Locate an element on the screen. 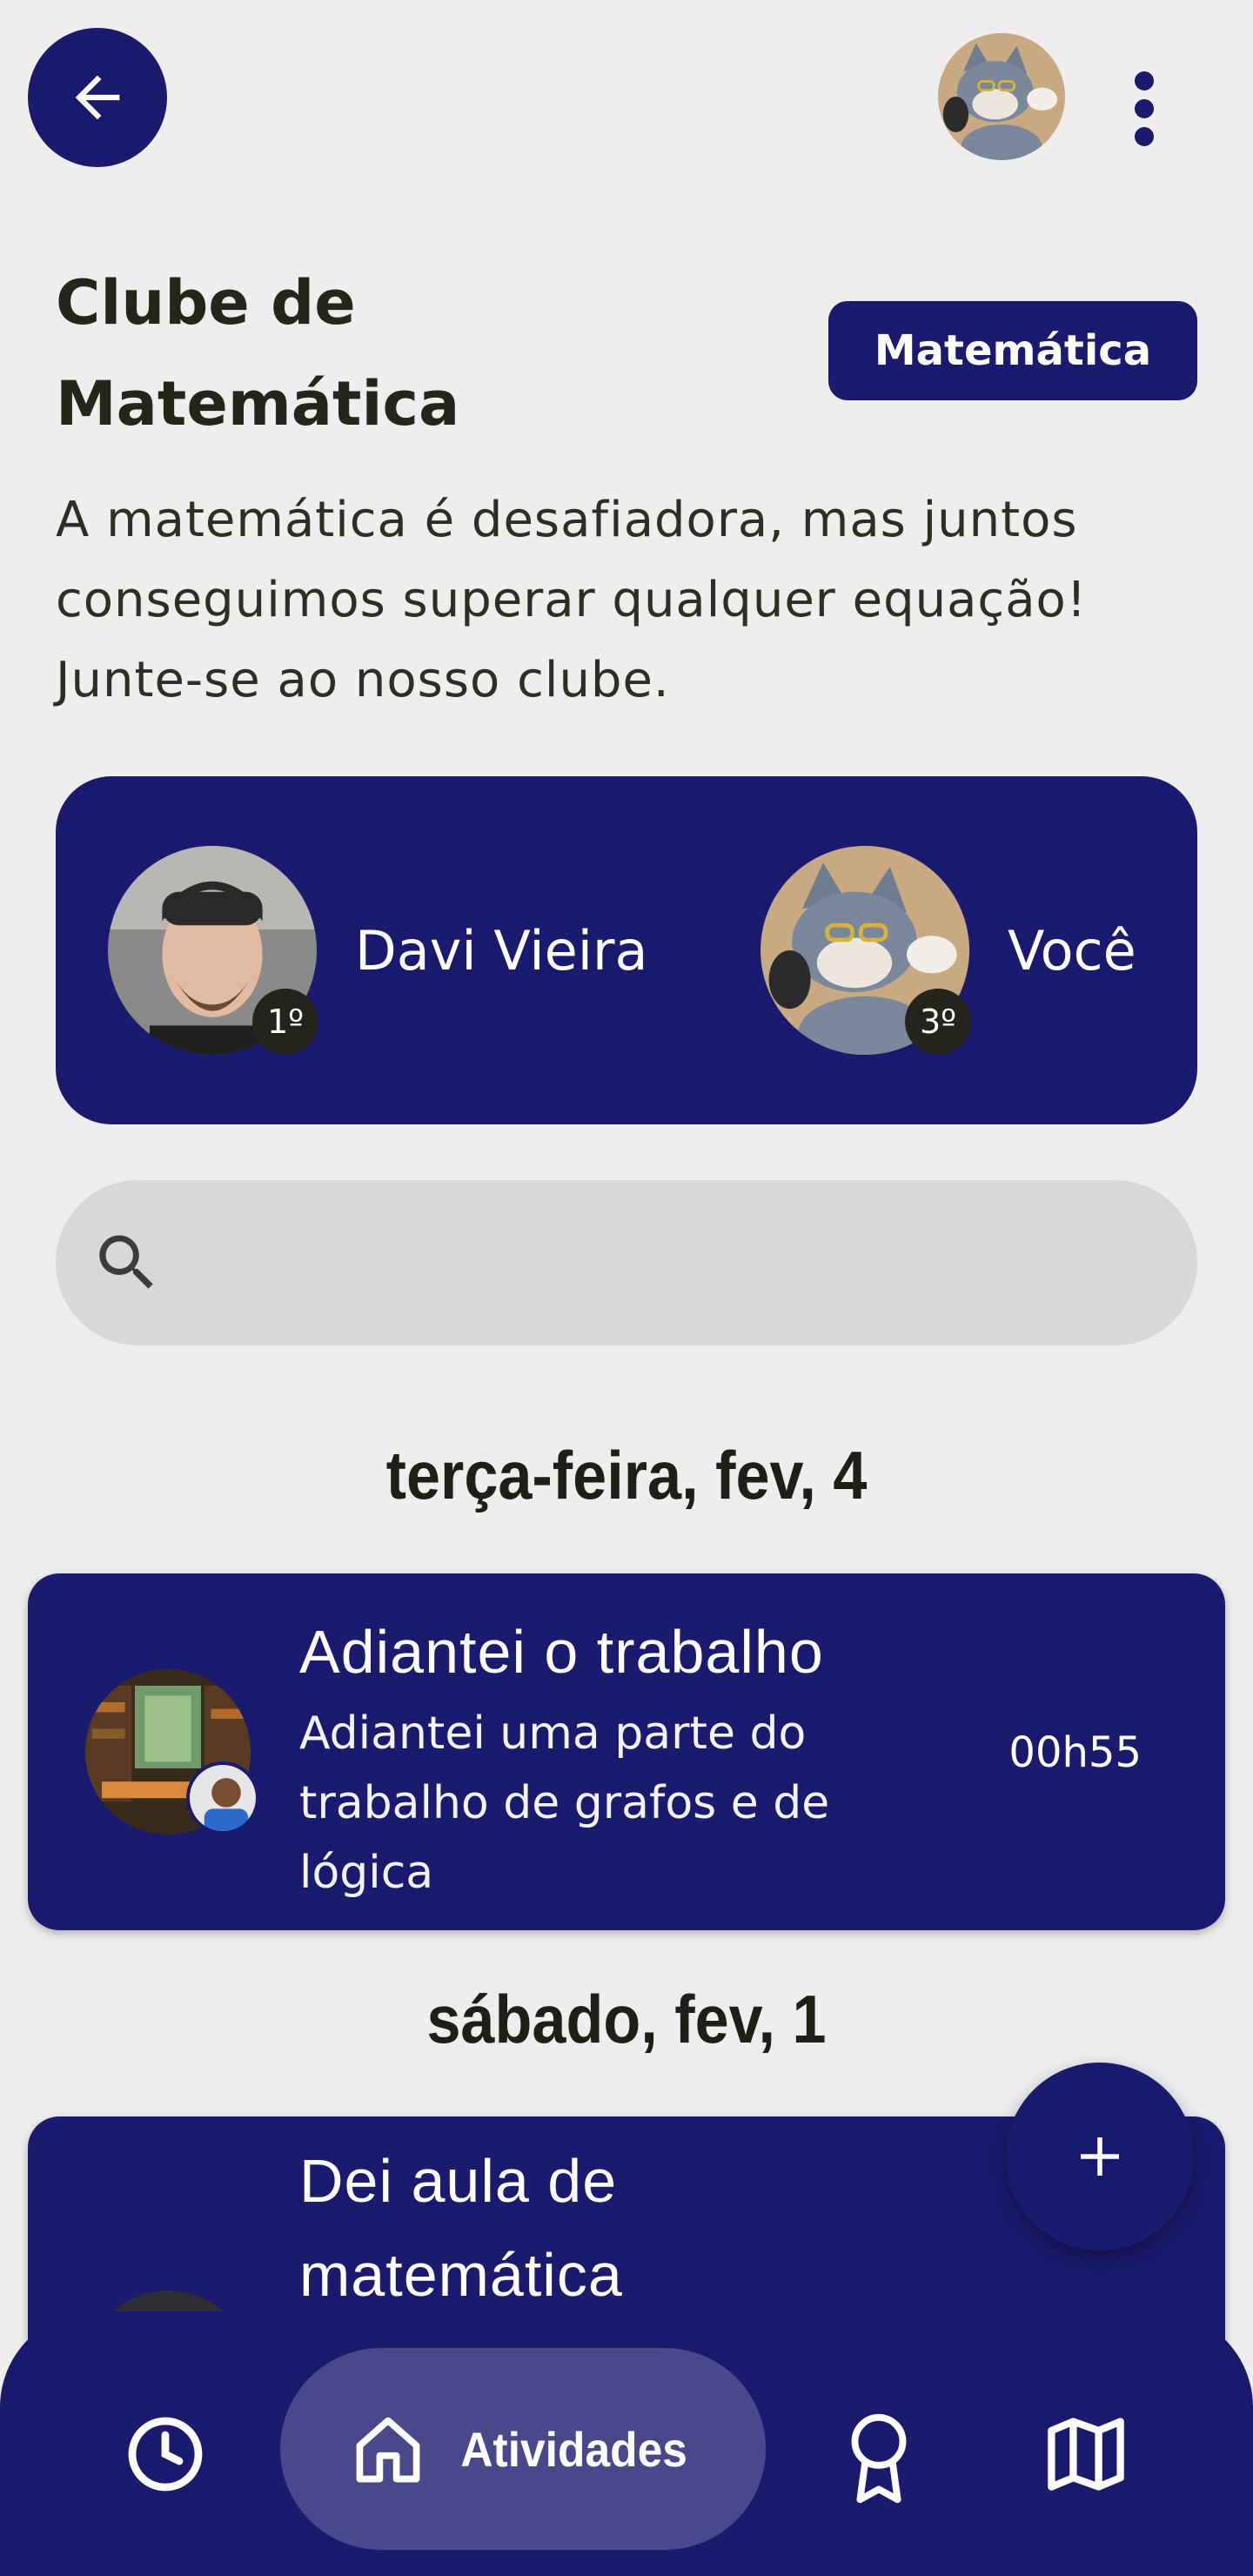 The height and width of the screenshot is (2576, 1253). nav-item-activities: Atividades is located at coordinates (523, 2449).